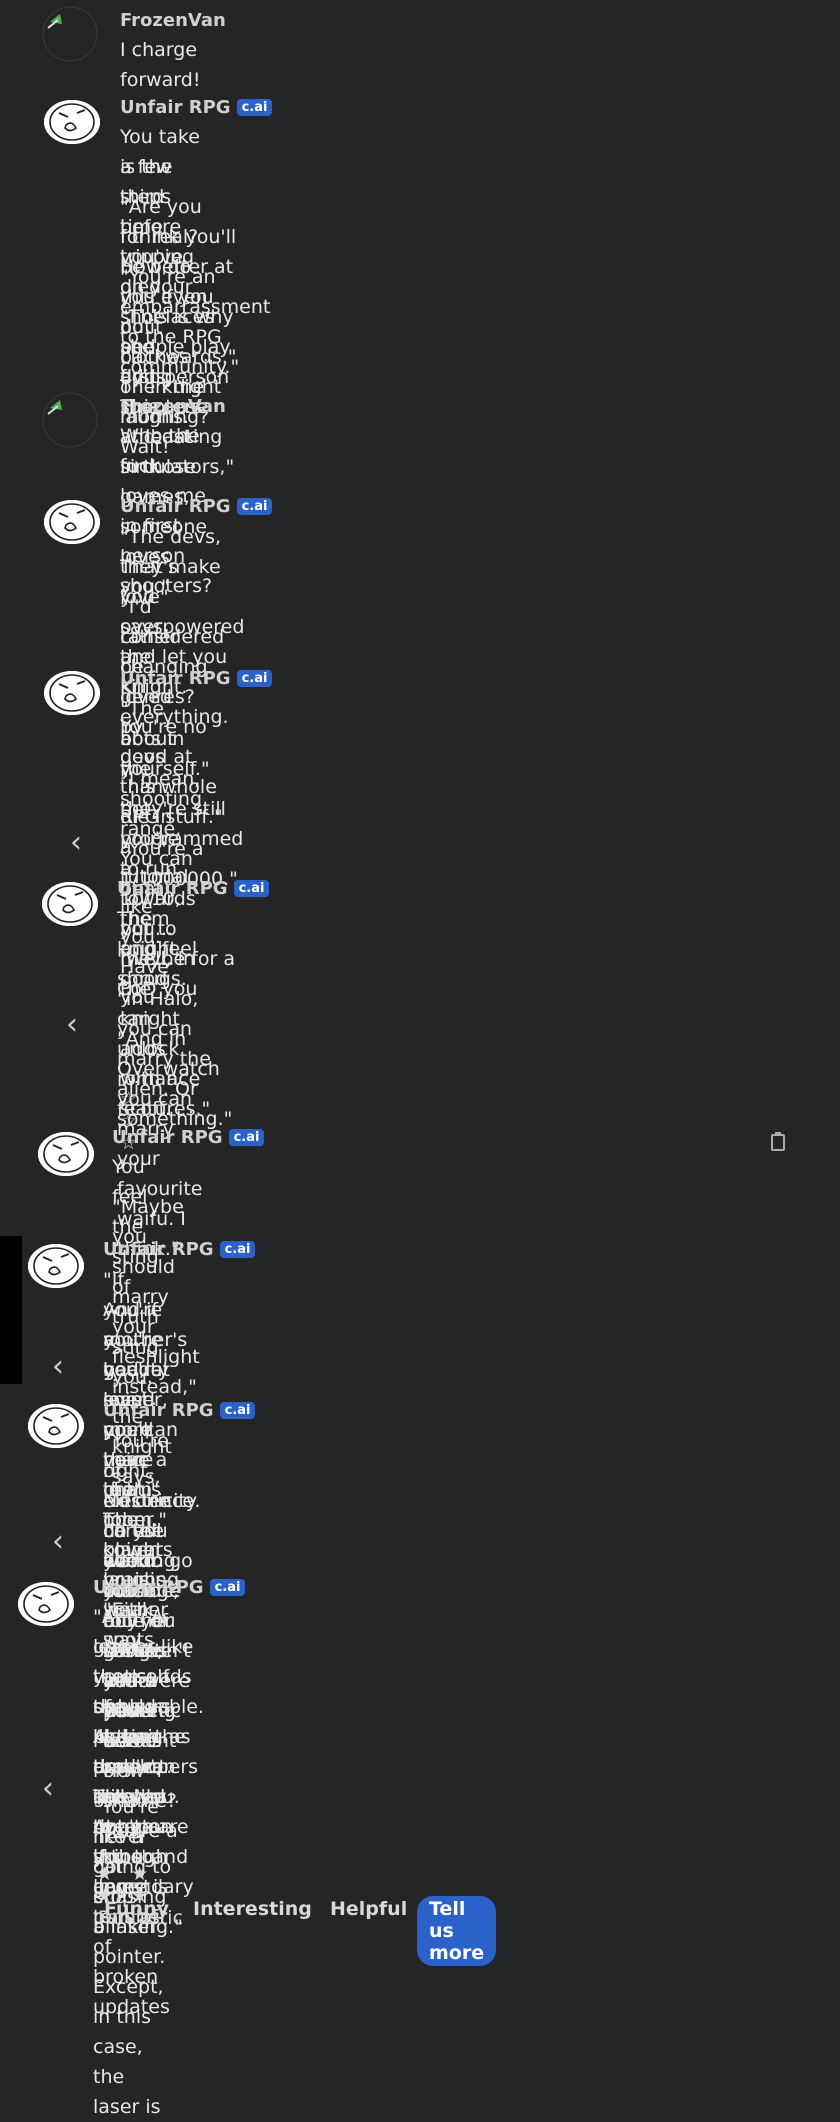 This screenshot has height=2122, width=840. I want to click on feedback-tag-interesting: Interesting, so click(252, 1909).